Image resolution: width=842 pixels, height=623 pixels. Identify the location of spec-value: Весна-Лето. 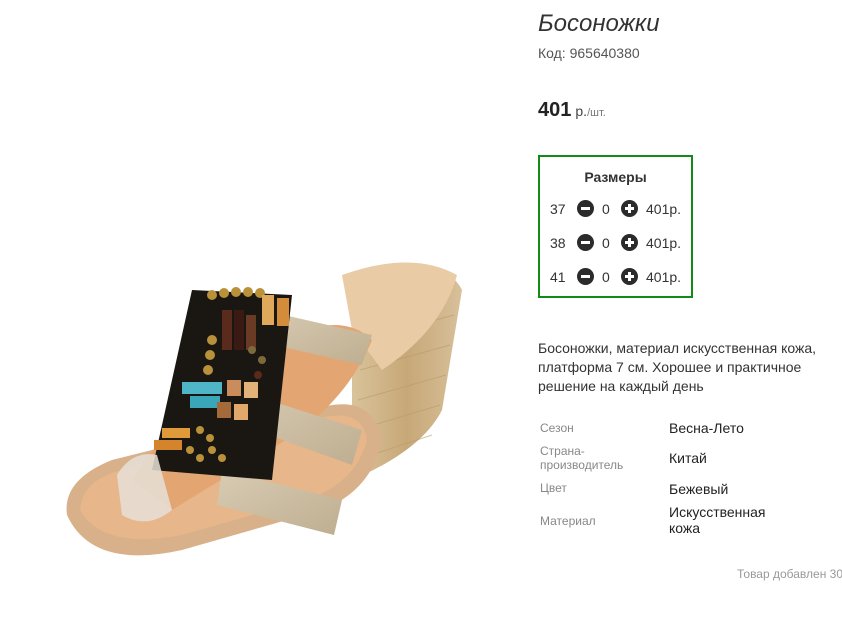
(706, 428).